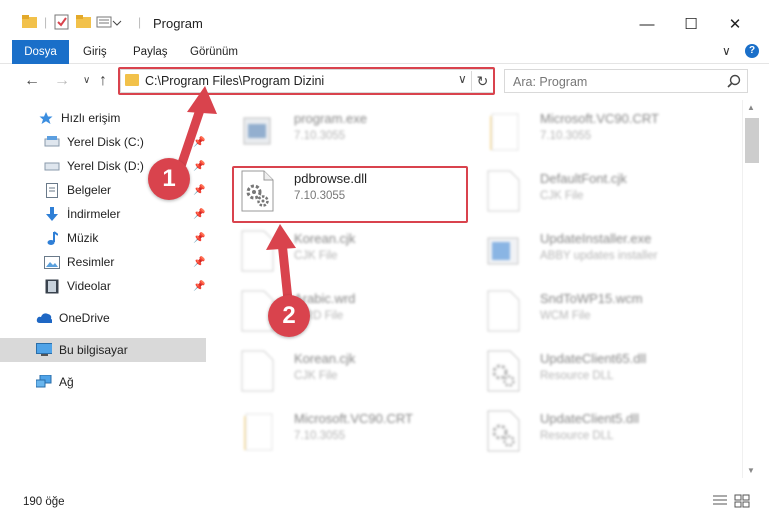  Describe the element at coordinates (731, 502) in the screenshot. I see `view-switcher` at that location.